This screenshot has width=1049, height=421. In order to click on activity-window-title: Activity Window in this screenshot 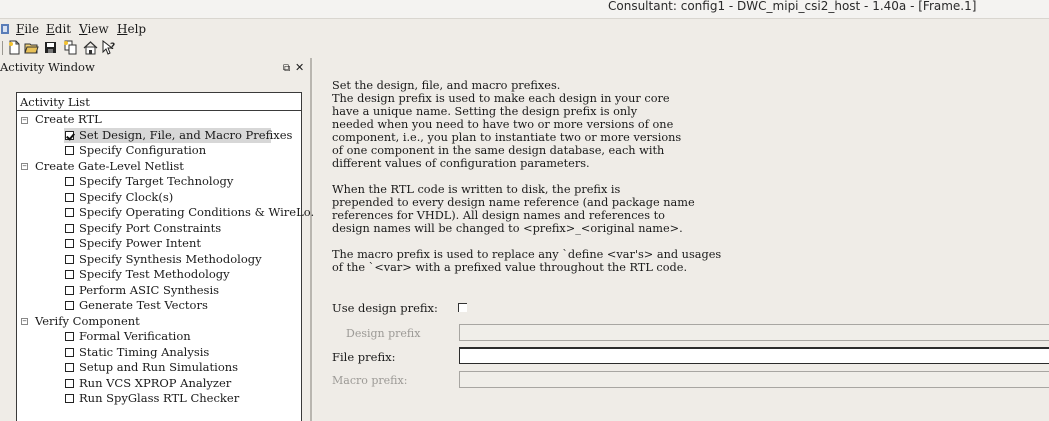, I will do `click(47, 67)`.